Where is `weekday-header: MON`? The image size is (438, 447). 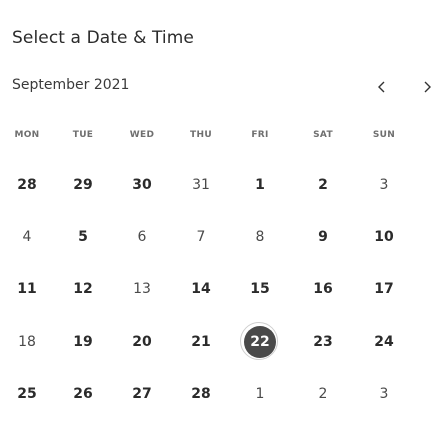
weekday-header: MON is located at coordinates (27, 135).